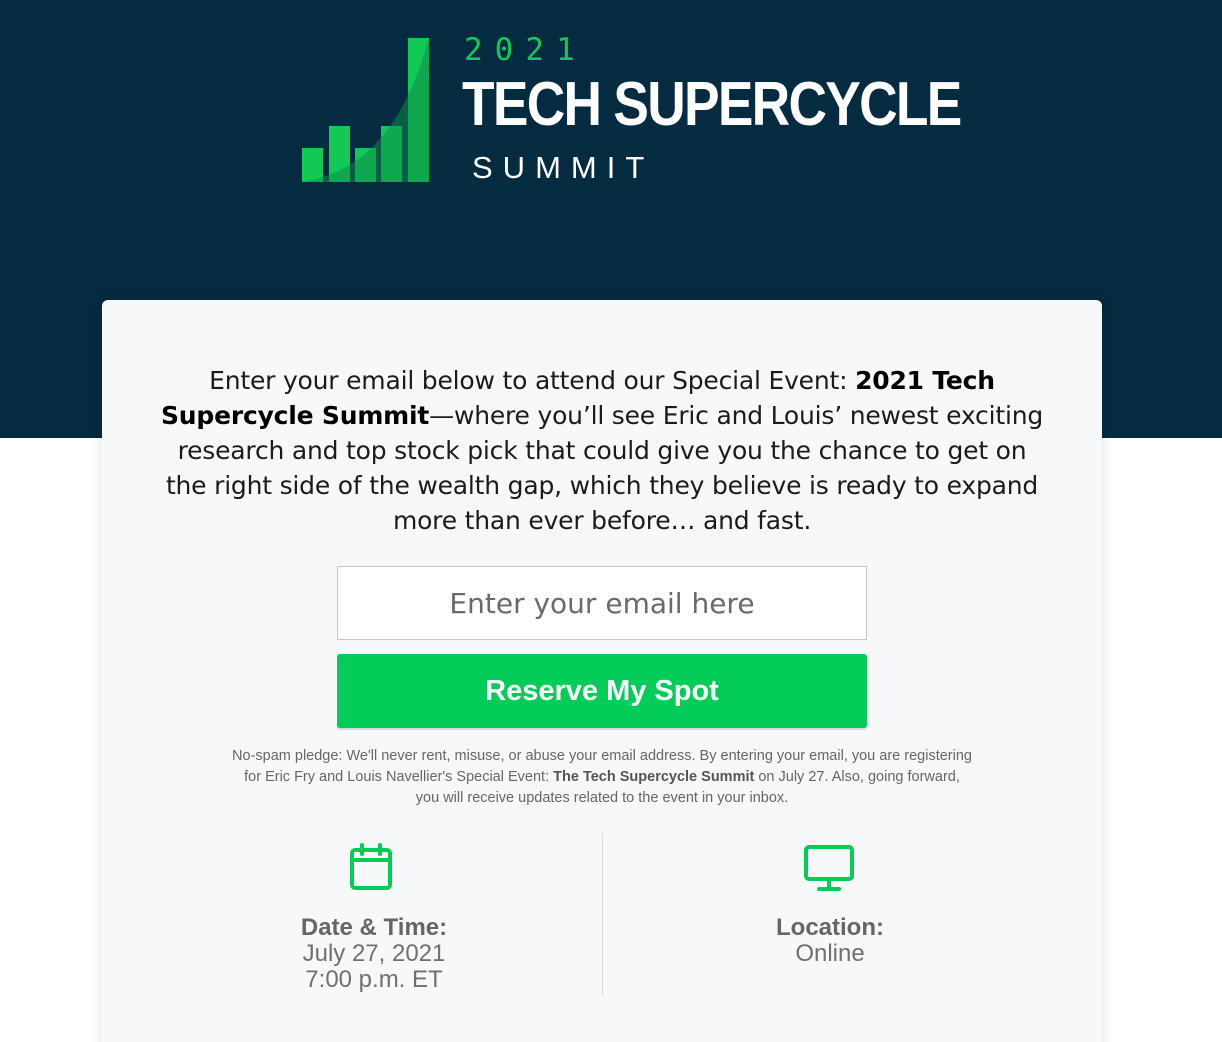  I want to click on event-date: July 27, 2021, so click(374, 953).